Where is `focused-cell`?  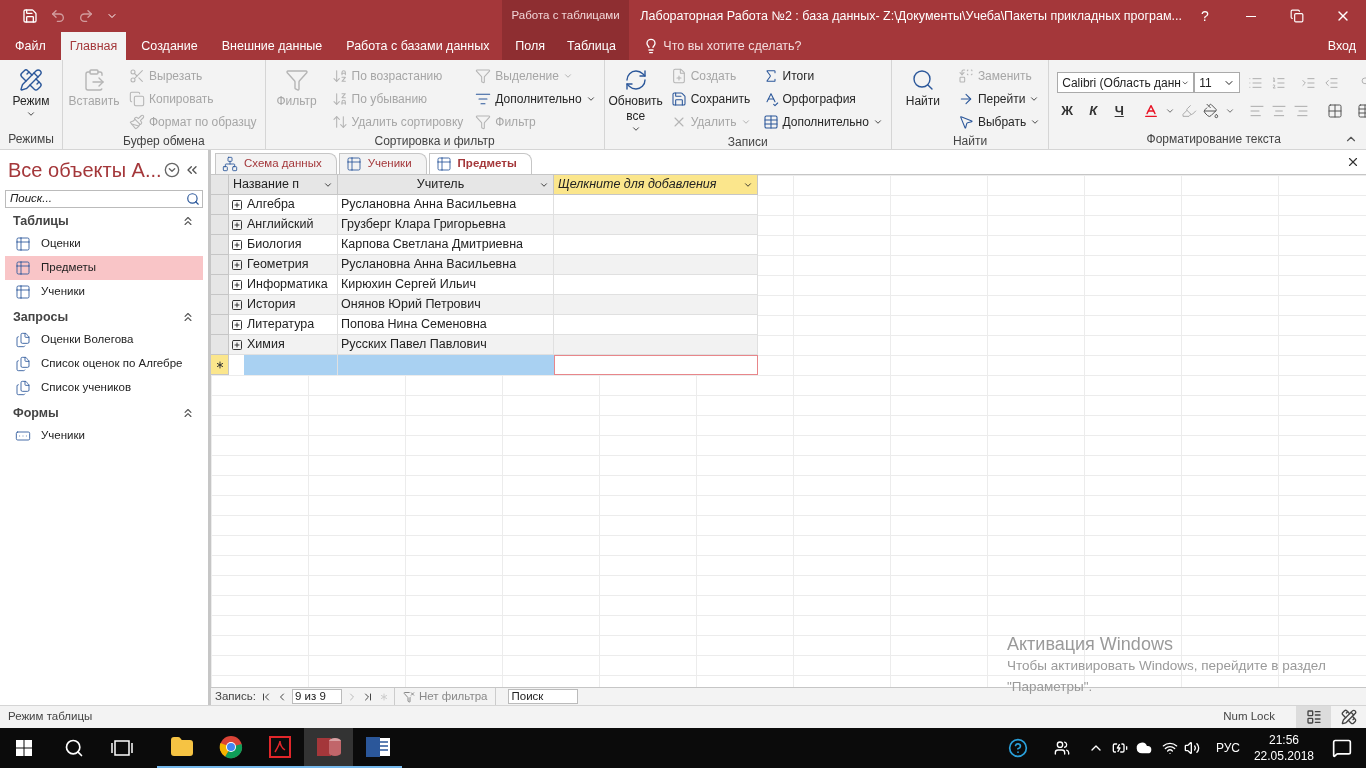
focused-cell is located at coordinates (656, 365).